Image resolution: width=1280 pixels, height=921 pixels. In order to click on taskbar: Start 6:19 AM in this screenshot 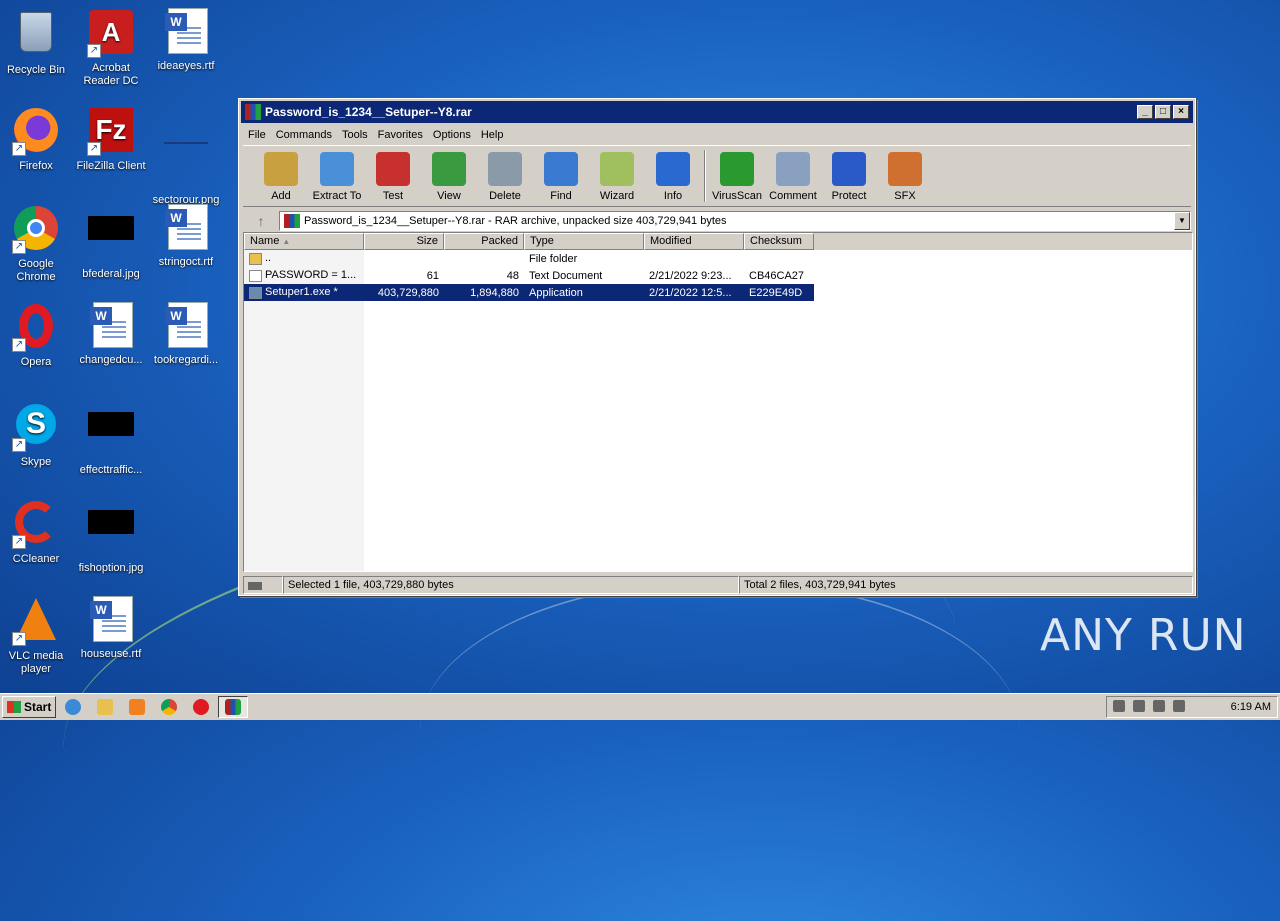, I will do `click(640, 706)`.